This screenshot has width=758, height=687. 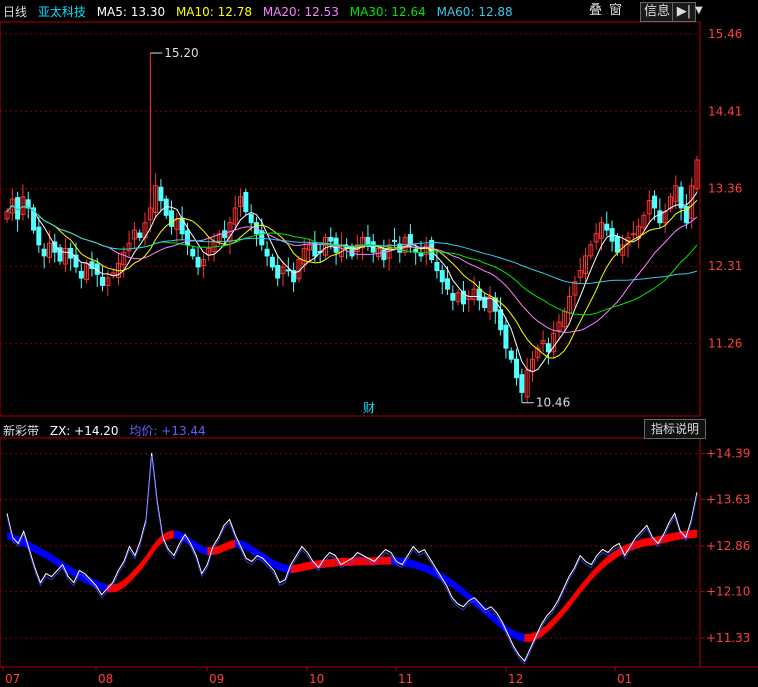 I want to click on period-label: 日线, so click(x=15, y=12).